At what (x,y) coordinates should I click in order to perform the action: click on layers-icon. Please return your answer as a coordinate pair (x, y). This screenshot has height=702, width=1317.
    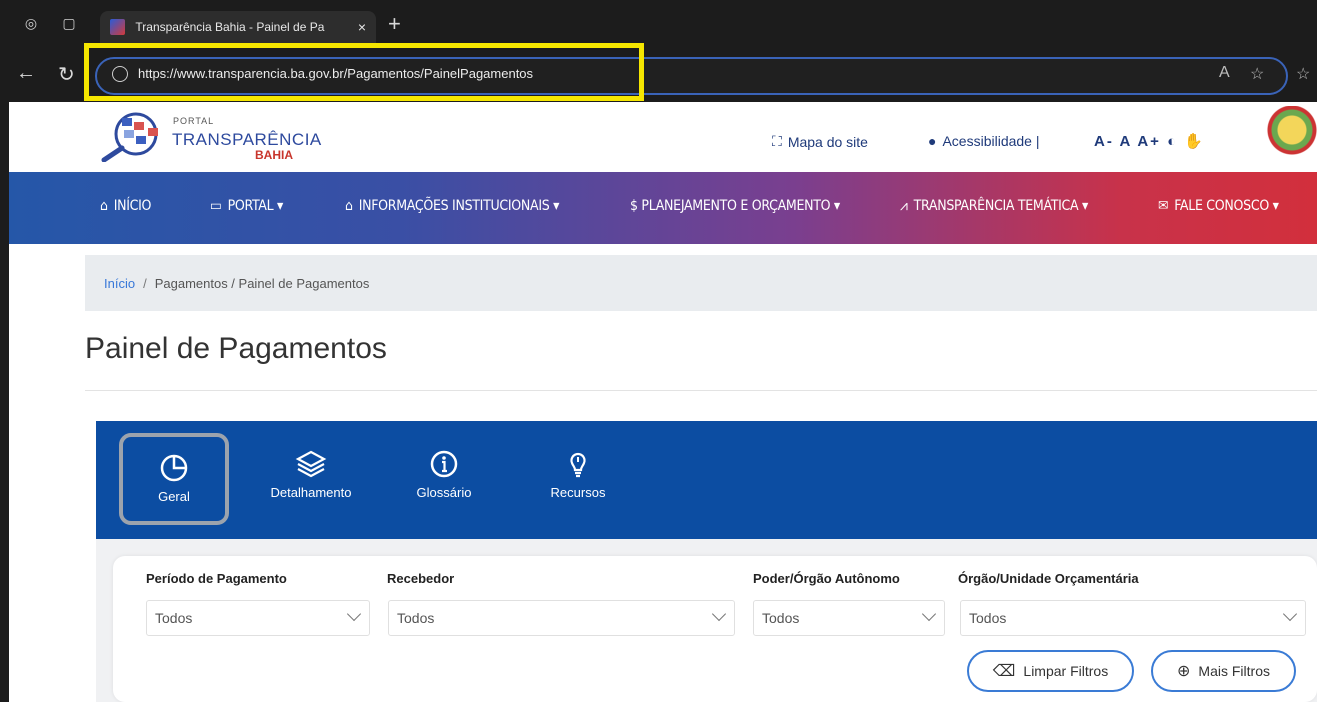
    Looking at the image, I should click on (311, 464).